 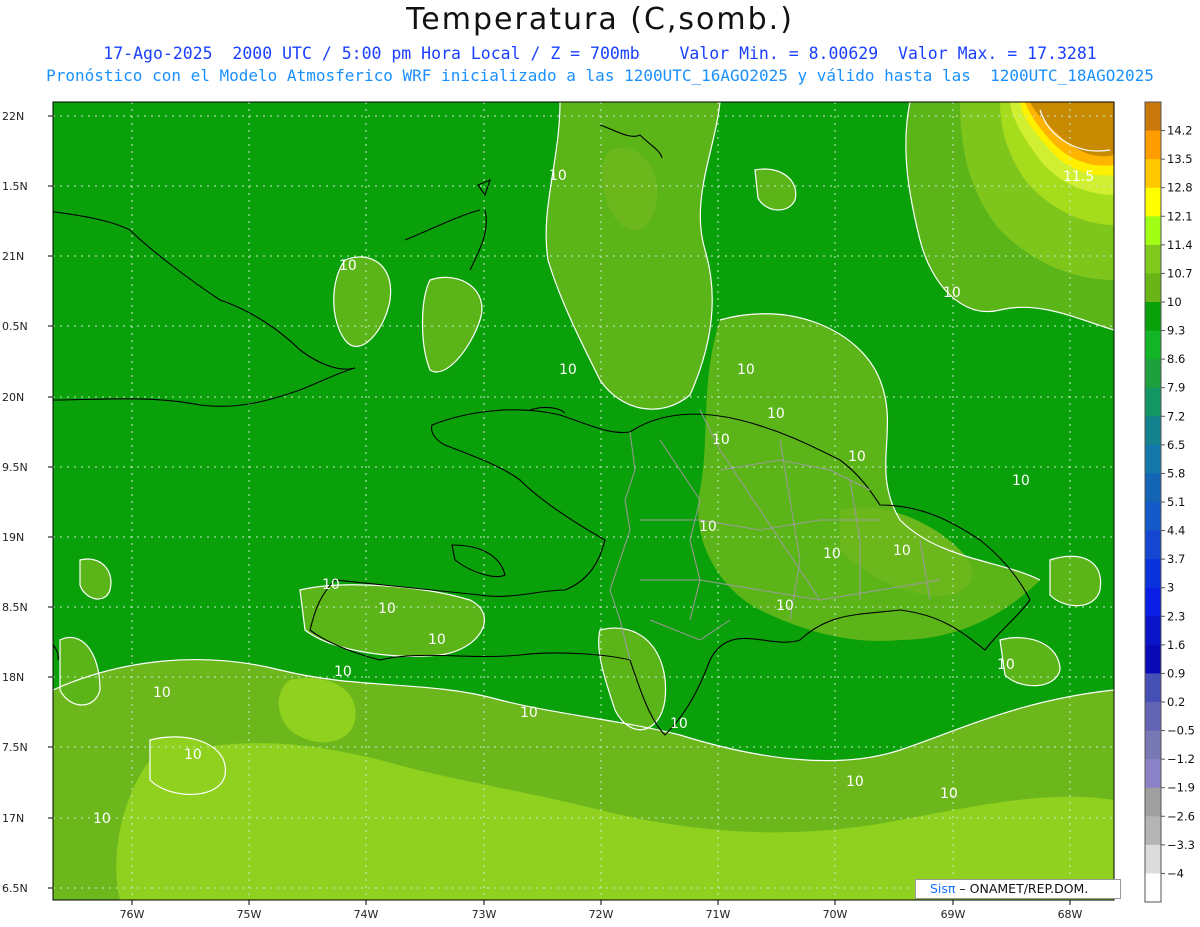 I want to click on sis-logo-text: Sisπ, so click(x=943, y=888).